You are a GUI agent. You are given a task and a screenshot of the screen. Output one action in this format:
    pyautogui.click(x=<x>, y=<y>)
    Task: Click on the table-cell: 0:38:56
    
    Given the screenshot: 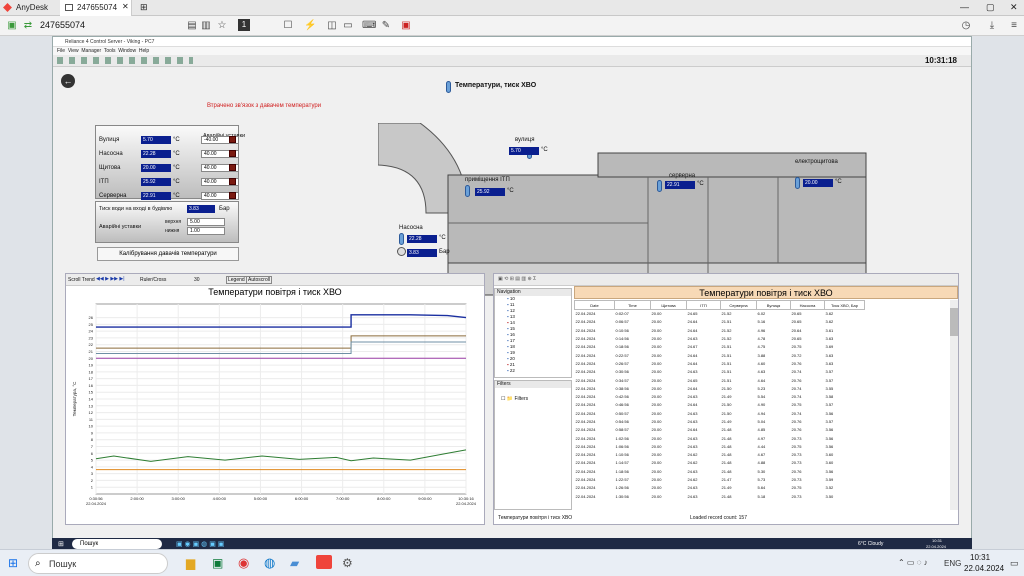 What is the action you would take?
    pyautogui.click(x=622, y=388)
    